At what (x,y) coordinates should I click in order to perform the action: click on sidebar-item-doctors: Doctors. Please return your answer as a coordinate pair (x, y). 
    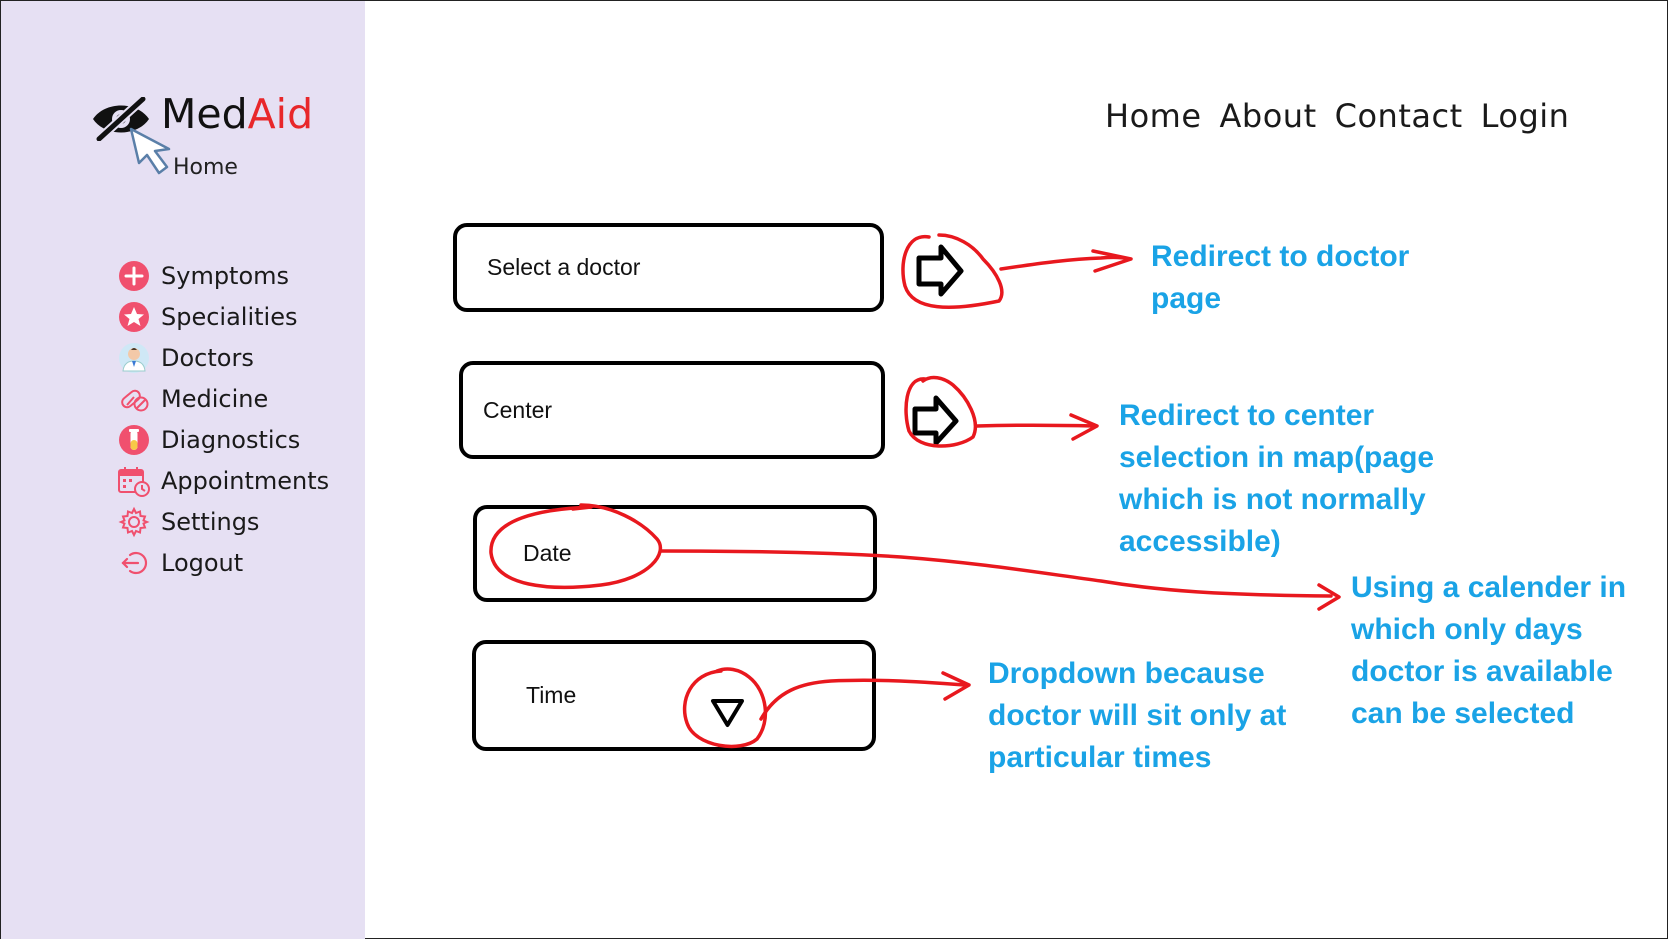
    Looking at the image, I should click on (223, 357).